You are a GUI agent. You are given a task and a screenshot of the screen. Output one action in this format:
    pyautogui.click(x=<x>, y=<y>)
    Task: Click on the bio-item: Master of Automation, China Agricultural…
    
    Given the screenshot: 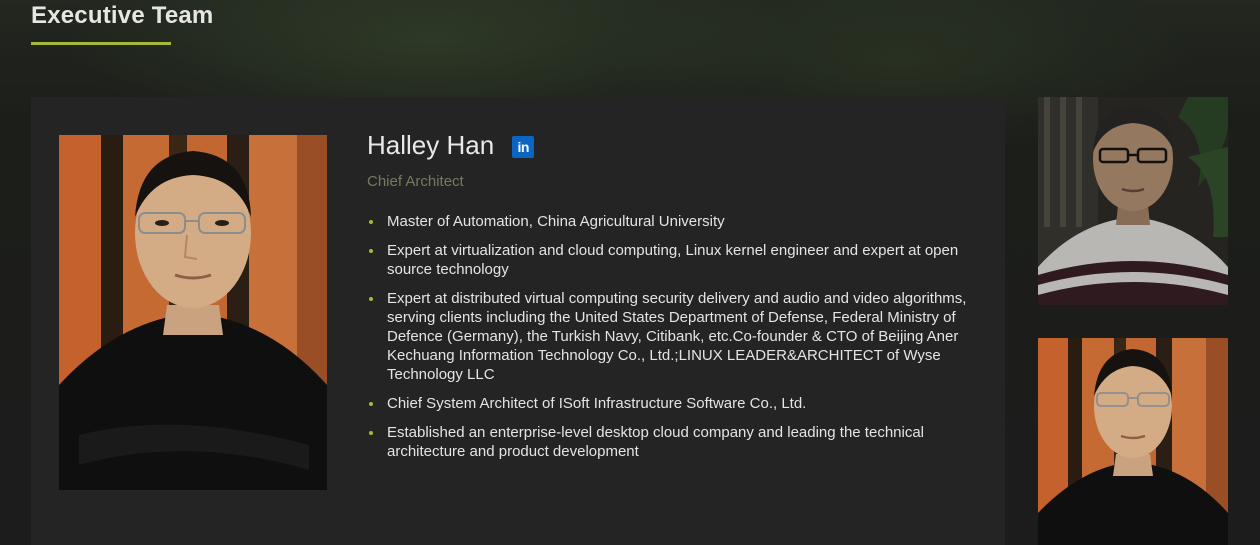 What is the action you would take?
    pyautogui.click(x=672, y=221)
    